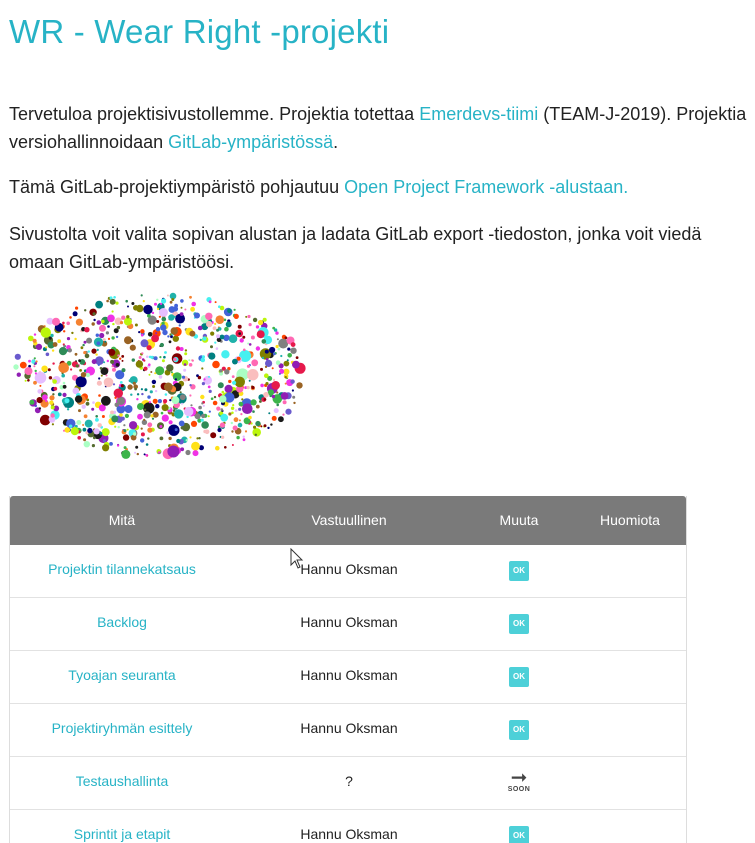  Describe the element at coordinates (348, 677) in the screenshot. I see `table-row: Tyoajan seuranta Hannu Oksman OK` at that location.